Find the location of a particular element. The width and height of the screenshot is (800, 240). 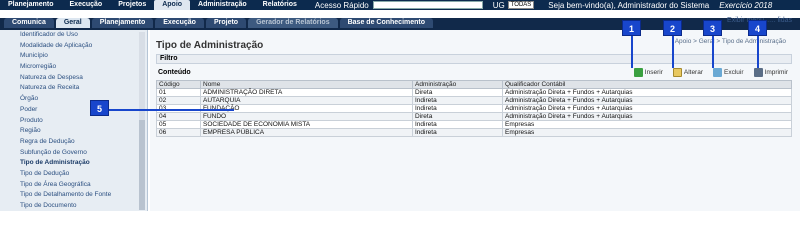

add-icon is located at coordinates (638, 72).